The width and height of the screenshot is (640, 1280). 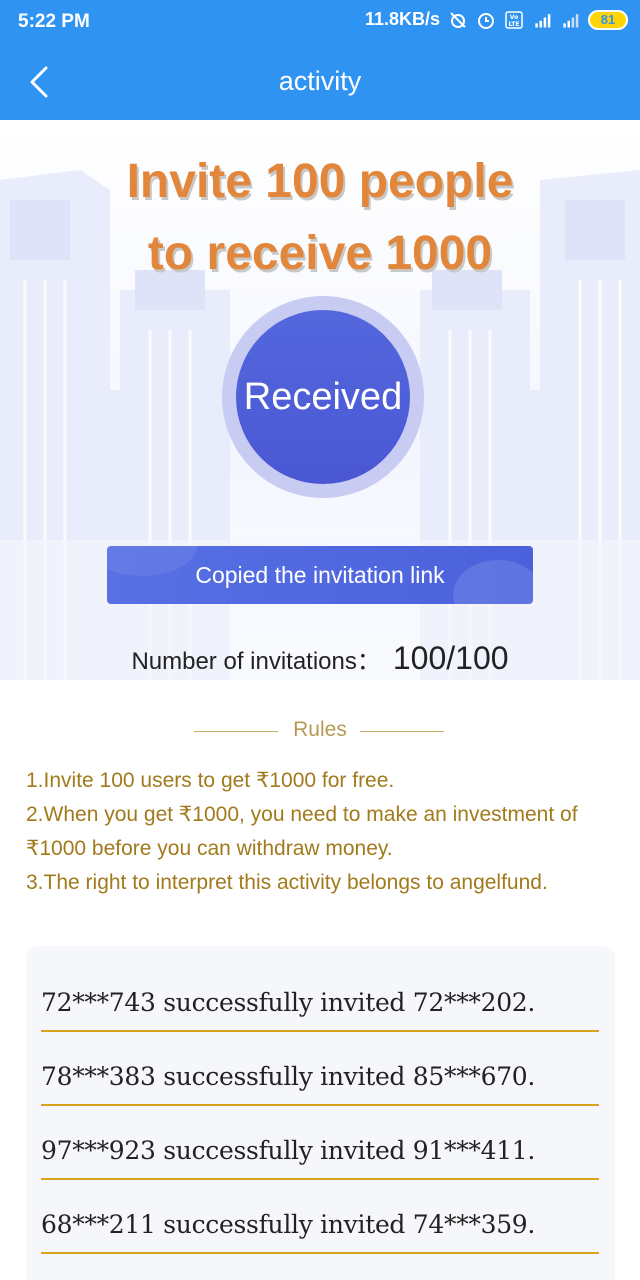 I want to click on invitation-count: Number of invitations： 100/100, so click(x=320, y=658).